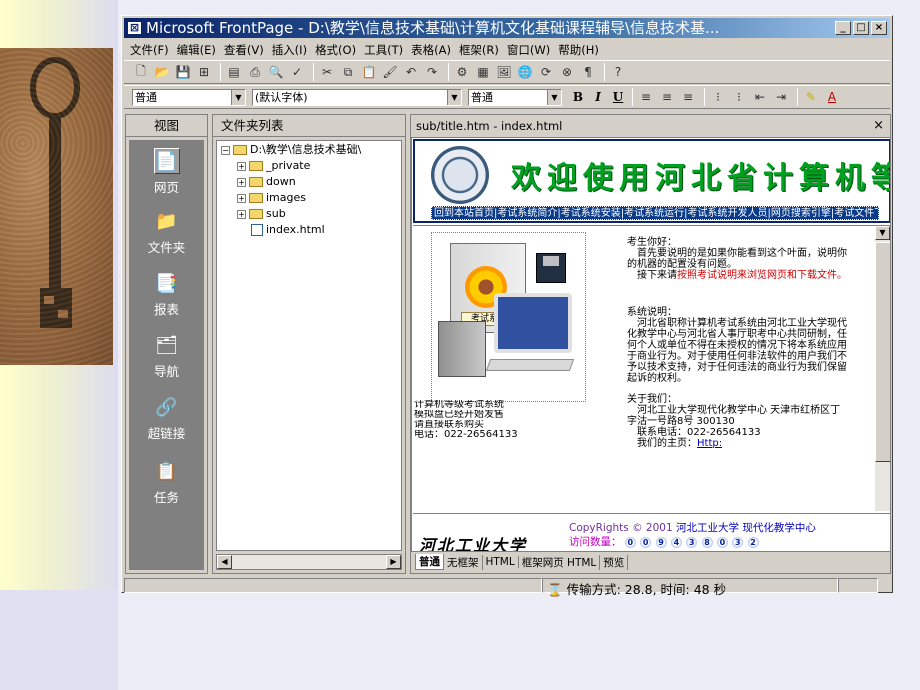  Describe the element at coordinates (718, 97) in the screenshot. I see `numbered-list-icon: ⁝` at that location.